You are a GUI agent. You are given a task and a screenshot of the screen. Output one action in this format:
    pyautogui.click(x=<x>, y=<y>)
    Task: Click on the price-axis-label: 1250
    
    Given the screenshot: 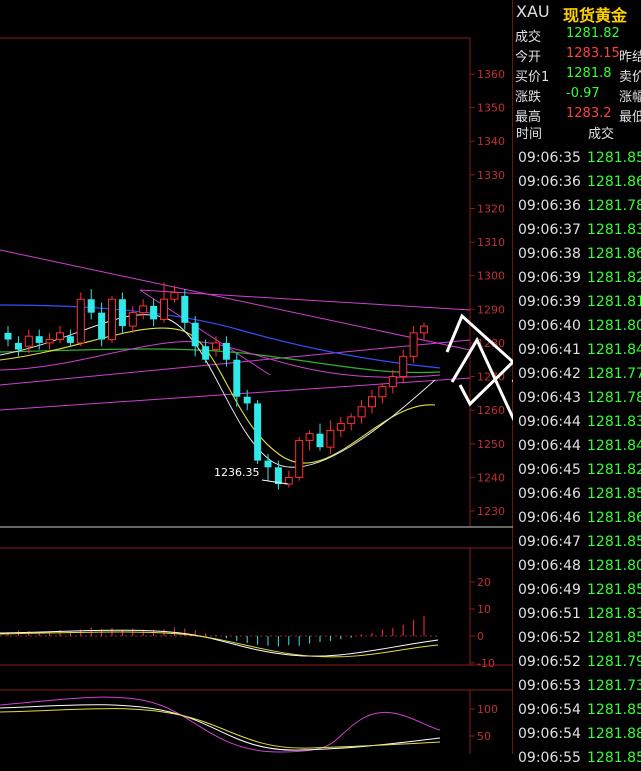 What is the action you would take?
    pyautogui.click(x=491, y=444)
    